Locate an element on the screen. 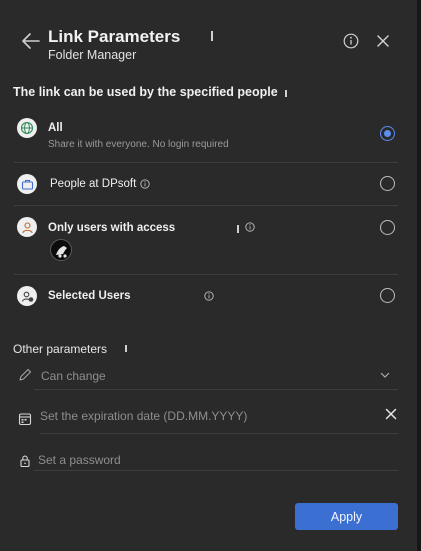 The width and height of the screenshot is (421, 551). expiration-date-field: Set the expiration date (DD.MM.YYYY) is located at coordinates (206, 418).